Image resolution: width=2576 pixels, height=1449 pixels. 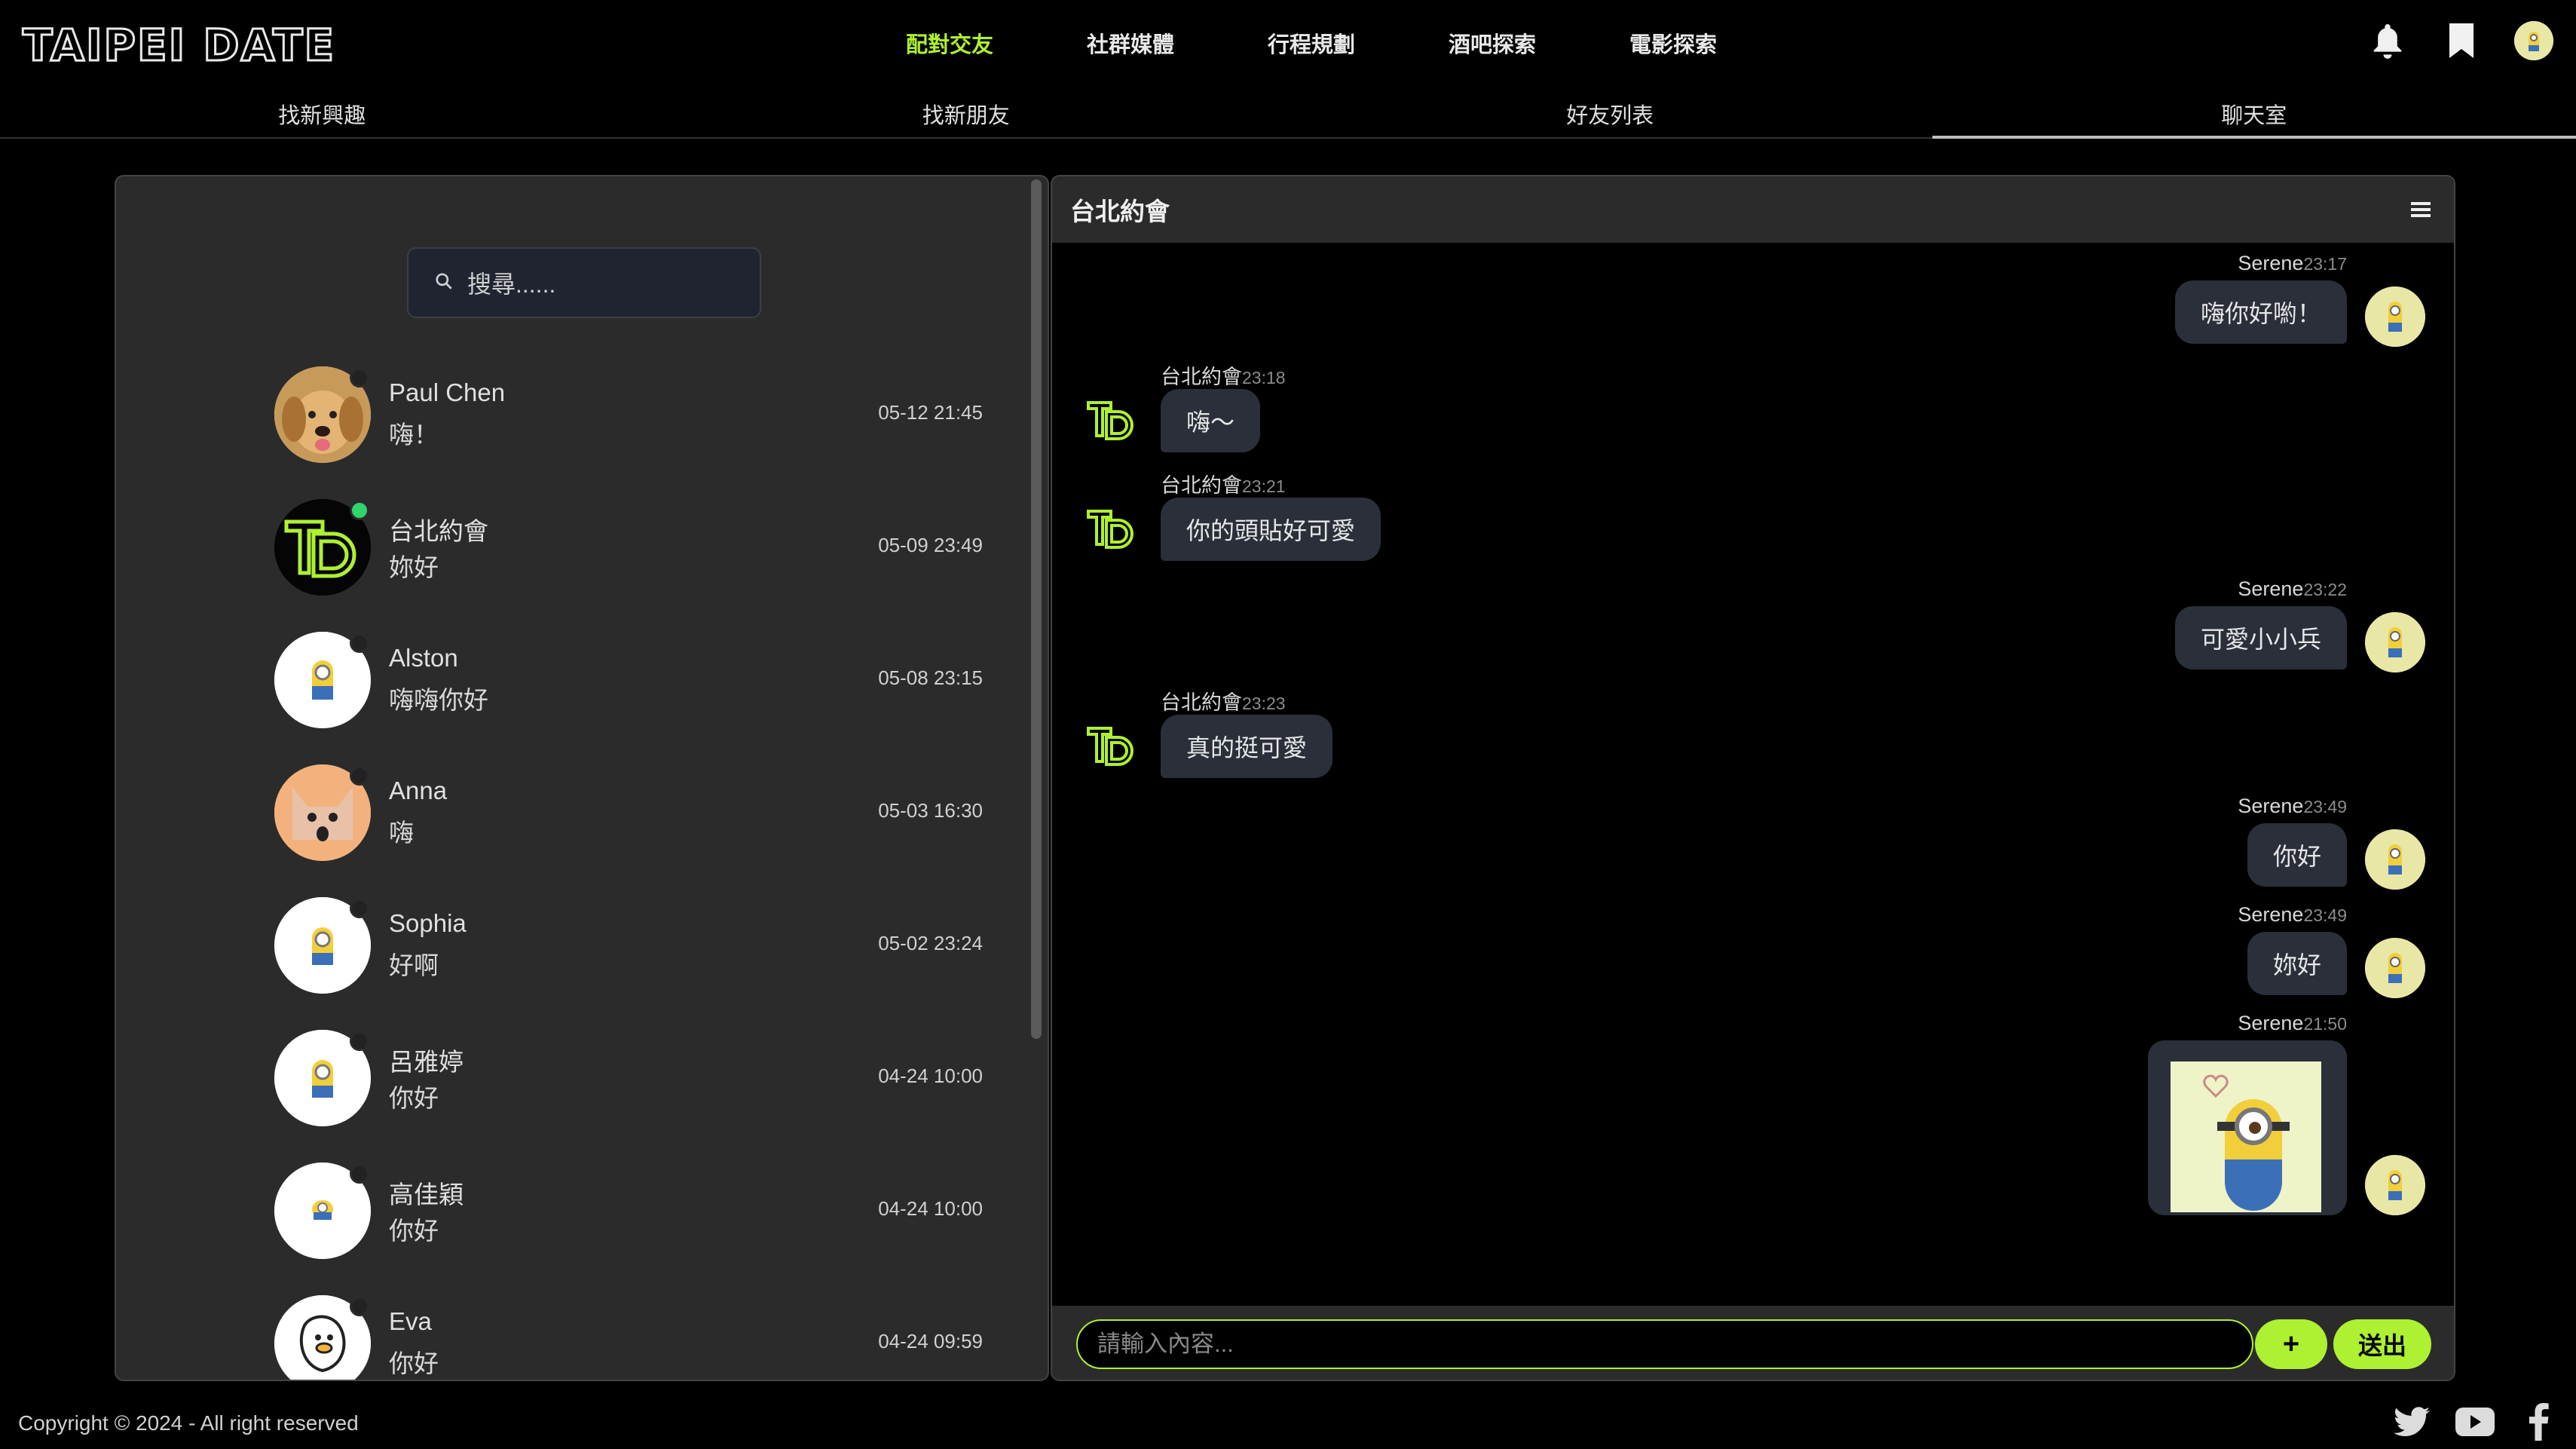 I want to click on facebook-icon, so click(x=2538, y=1422).